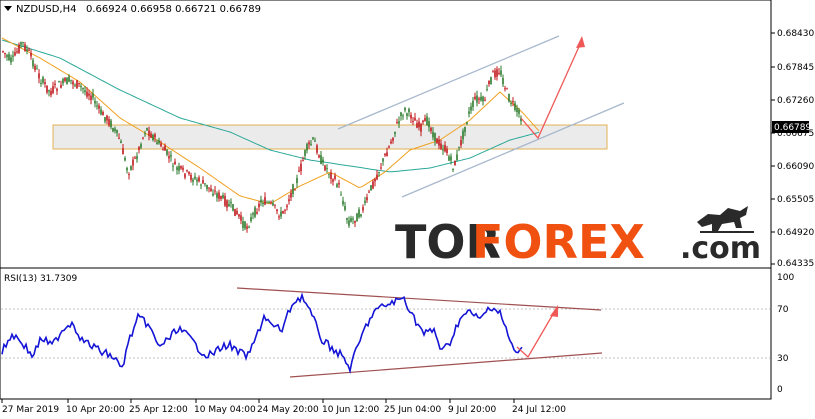 The width and height of the screenshot is (815, 419). Describe the element at coordinates (795, 167) in the screenshot. I see `price-tick: 0.66090` at that location.